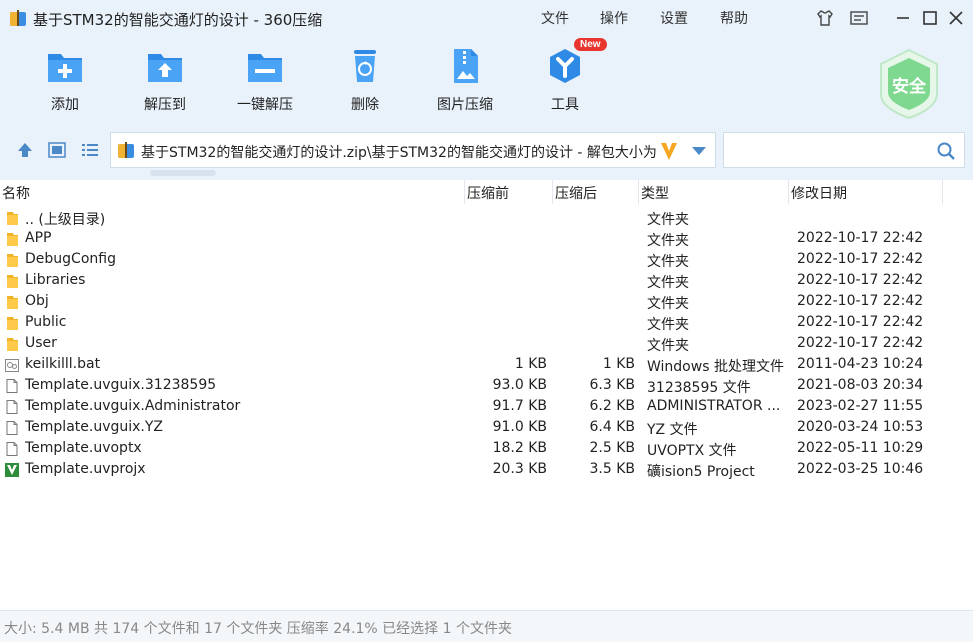 This screenshot has width=973, height=642. I want to click on add-button: 添加, so click(65, 81).